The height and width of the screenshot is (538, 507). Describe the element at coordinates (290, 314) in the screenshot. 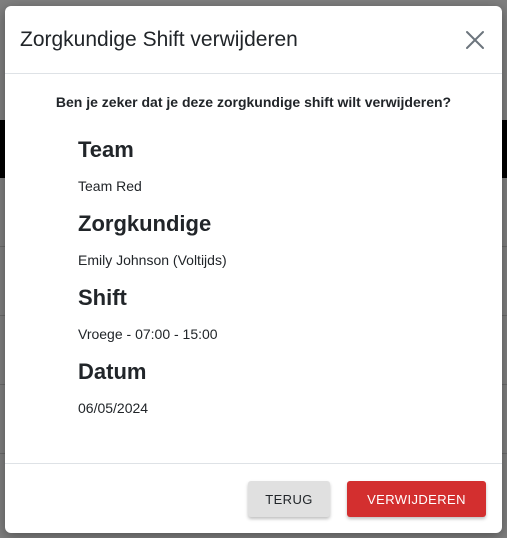

I see `detail-shift: Shift Vroege - 07:00 - 15:00` at that location.